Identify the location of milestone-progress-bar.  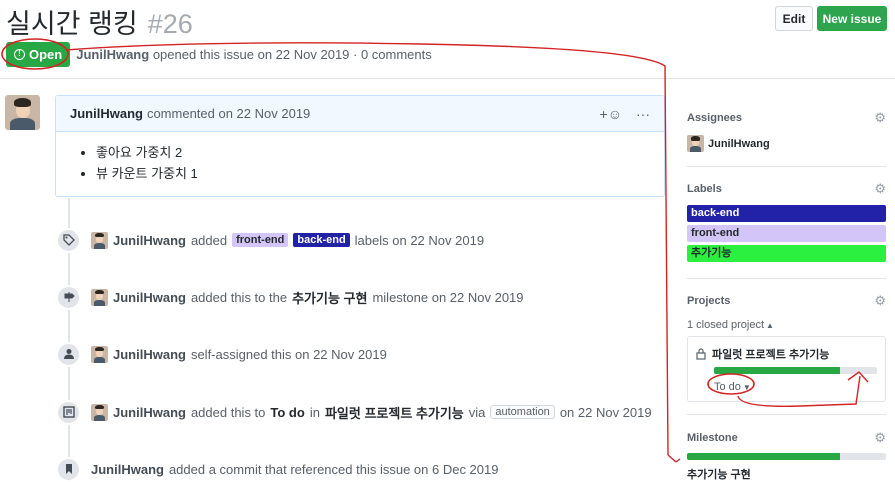
(786, 456).